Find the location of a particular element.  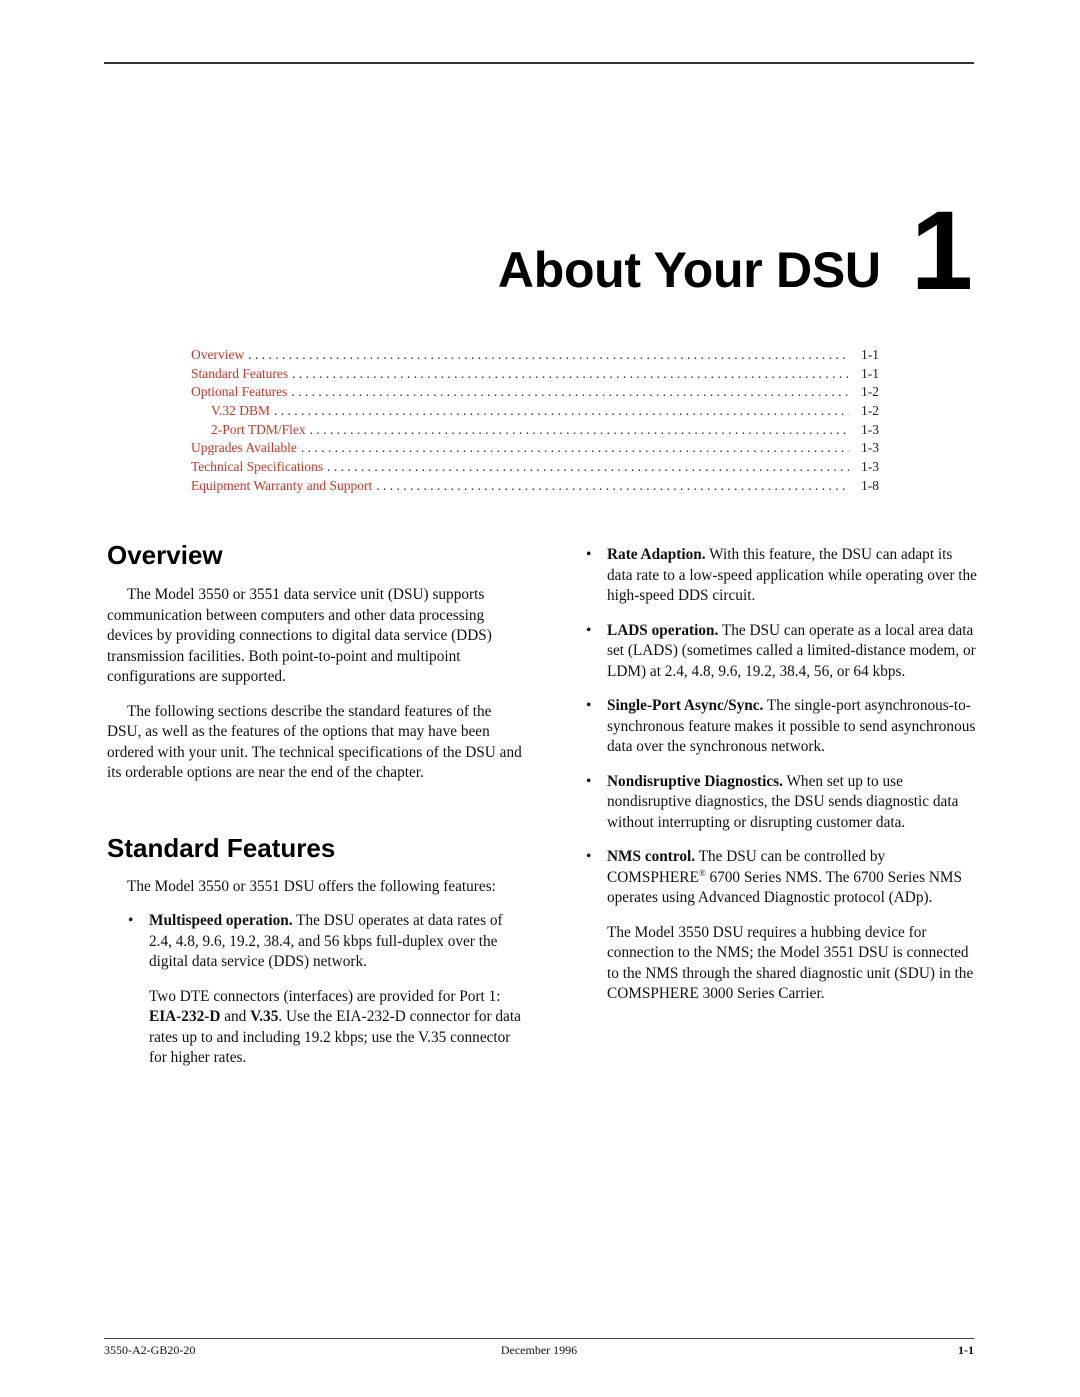

chapter-heading: About Your DSU 1 is located at coordinates (735, 250).